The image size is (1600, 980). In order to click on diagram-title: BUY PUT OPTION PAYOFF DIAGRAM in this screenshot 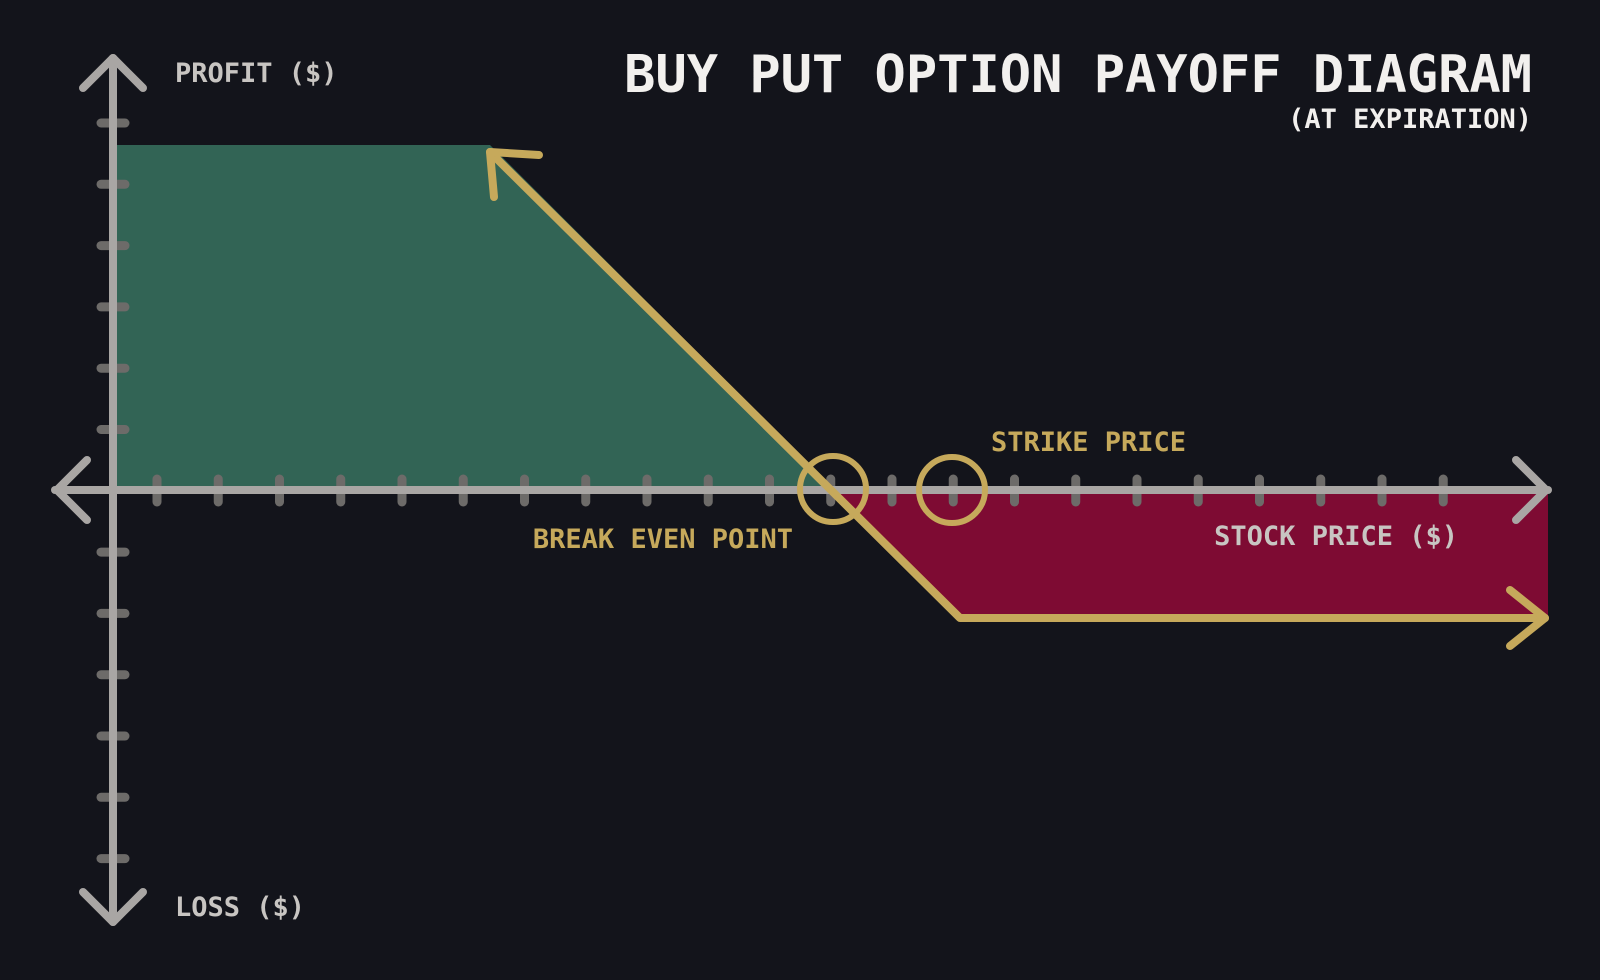, I will do `click(1078, 75)`.